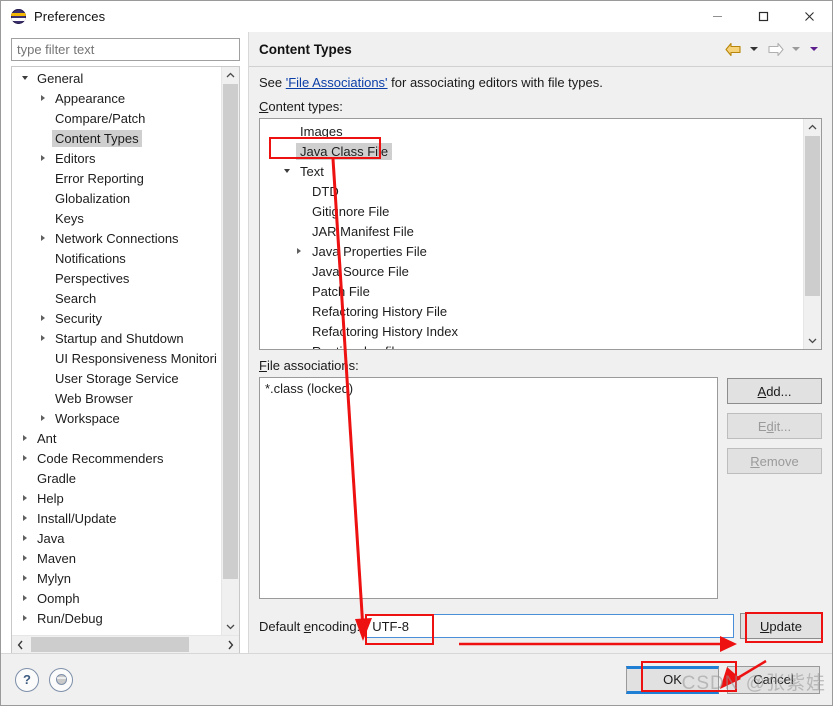  What do you see at coordinates (495, 82) in the screenshot?
I see `description-suffix: for associating editors with file types.` at bounding box center [495, 82].